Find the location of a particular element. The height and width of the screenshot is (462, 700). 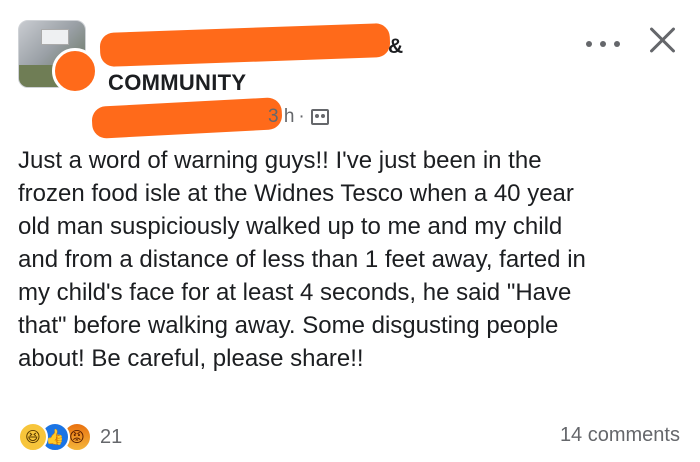

haha-reaction-icon: 😆 is located at coordinates (33, 437).